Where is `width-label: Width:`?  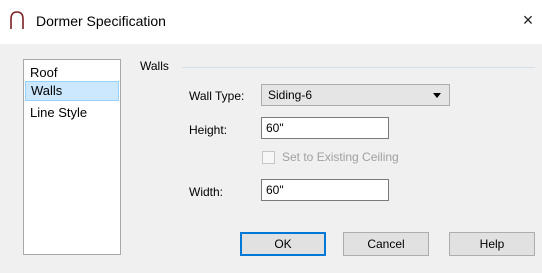 width-label: Width: is located at coordinates (206, 192).